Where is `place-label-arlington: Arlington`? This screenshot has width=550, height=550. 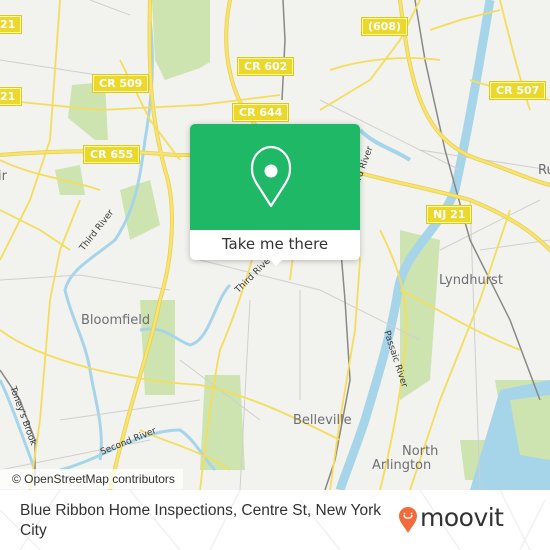 place-label-arlington: Arlington is located at coordinates (402, 465).